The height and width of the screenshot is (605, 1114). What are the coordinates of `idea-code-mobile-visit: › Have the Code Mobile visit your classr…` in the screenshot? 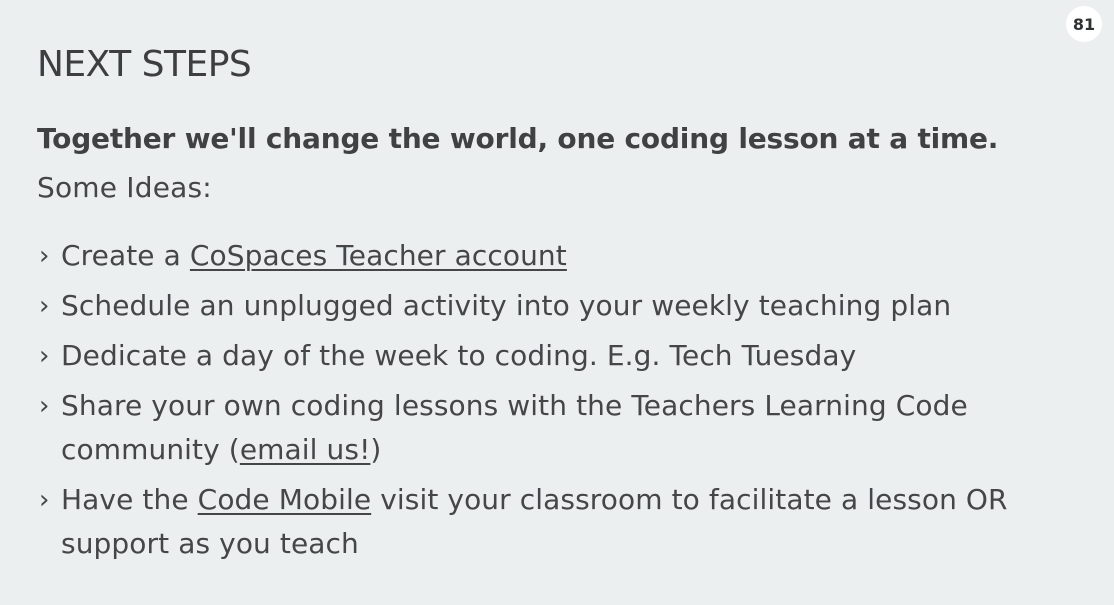 It's located at (537, 522).